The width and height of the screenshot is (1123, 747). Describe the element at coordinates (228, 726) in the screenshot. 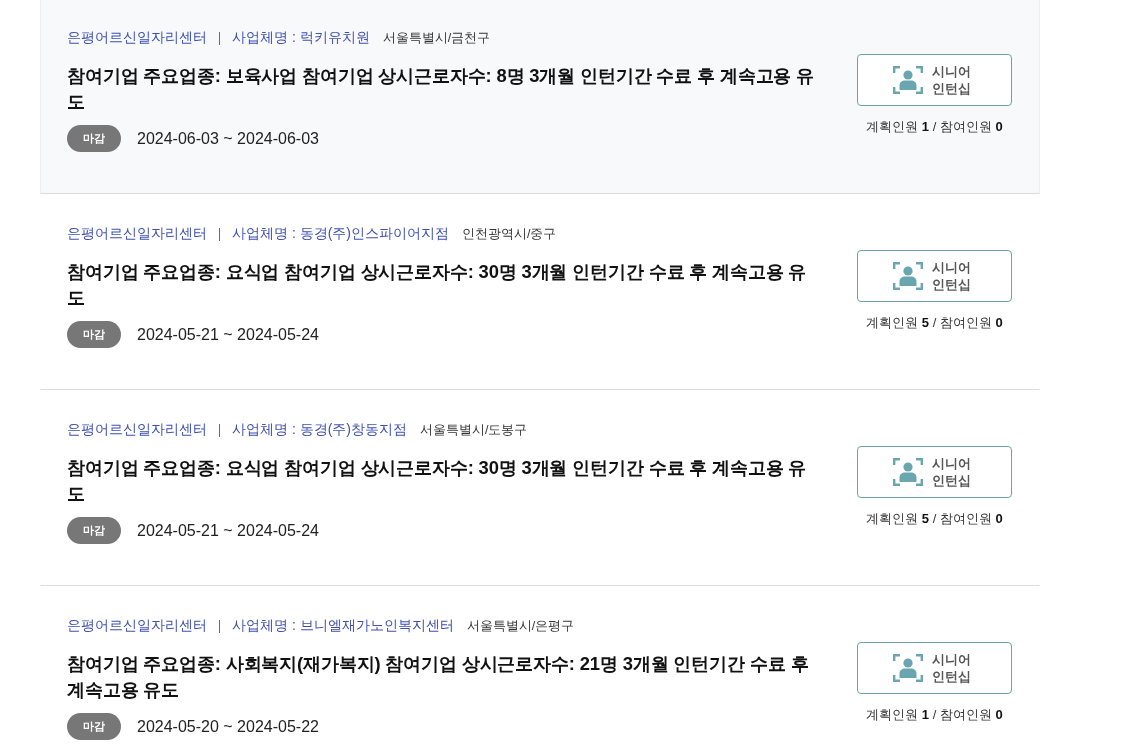

I see `period-text: 2024-05-20 ~ 2024-05-22` at that location.